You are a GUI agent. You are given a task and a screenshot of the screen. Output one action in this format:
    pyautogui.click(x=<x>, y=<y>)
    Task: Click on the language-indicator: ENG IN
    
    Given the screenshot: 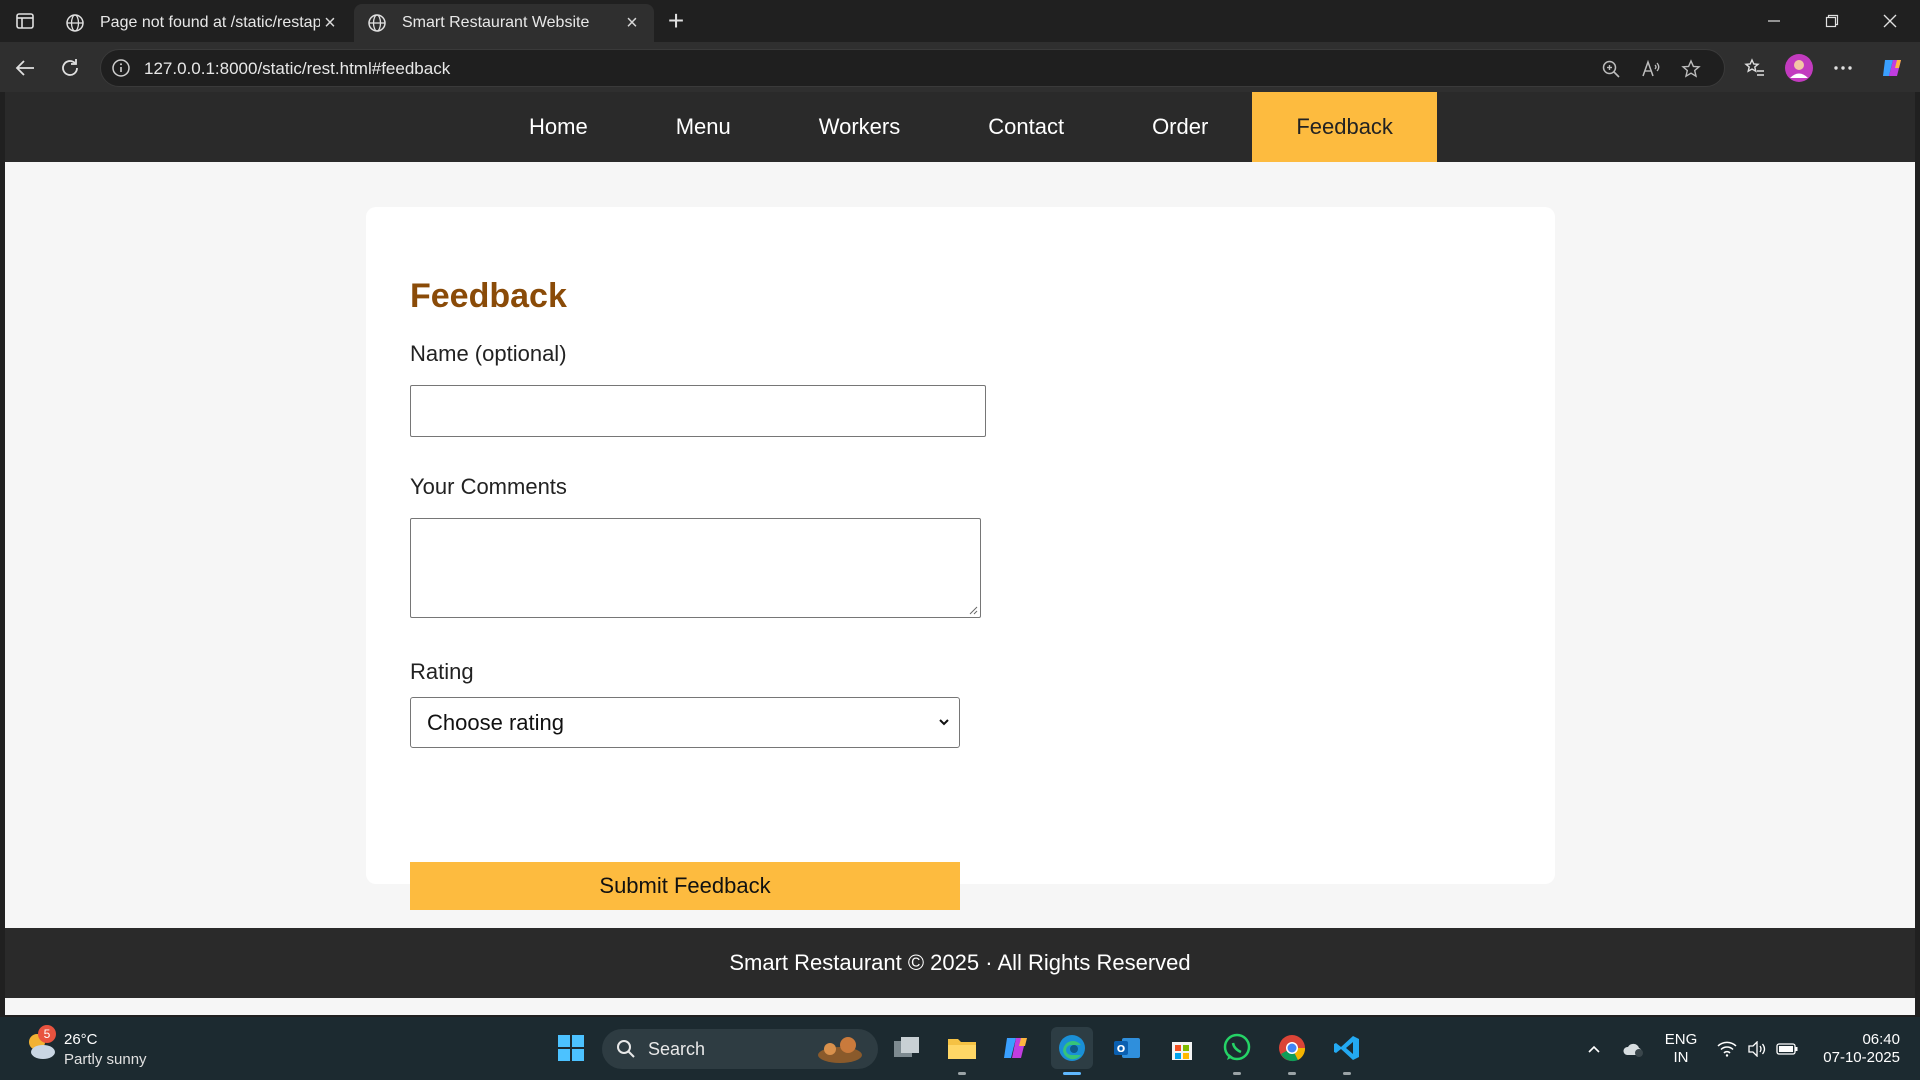 What is the action you would take?
    pyautogui.click(x=1681, y=1048)
    